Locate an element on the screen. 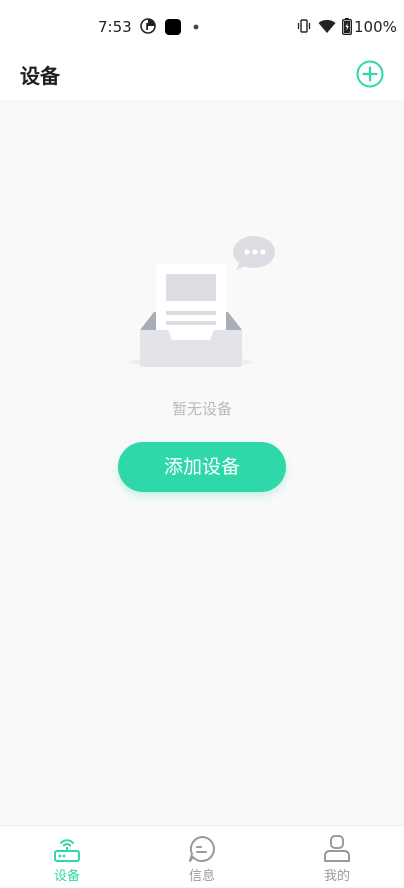  nav-tab-profile: 我的 is located at coordinates (337, 857).